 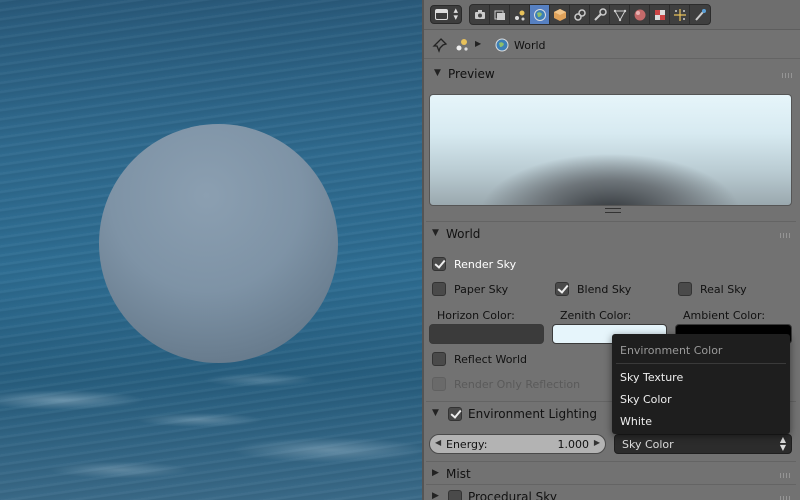 I want to click on render-only-reflection-checkbox: Render Only Reflection, so click(x=506, y=384).